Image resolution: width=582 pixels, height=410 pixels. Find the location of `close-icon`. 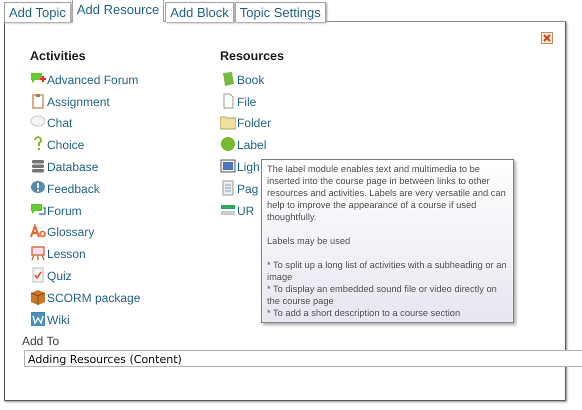

close-icon is located at coordinates (547, 38).